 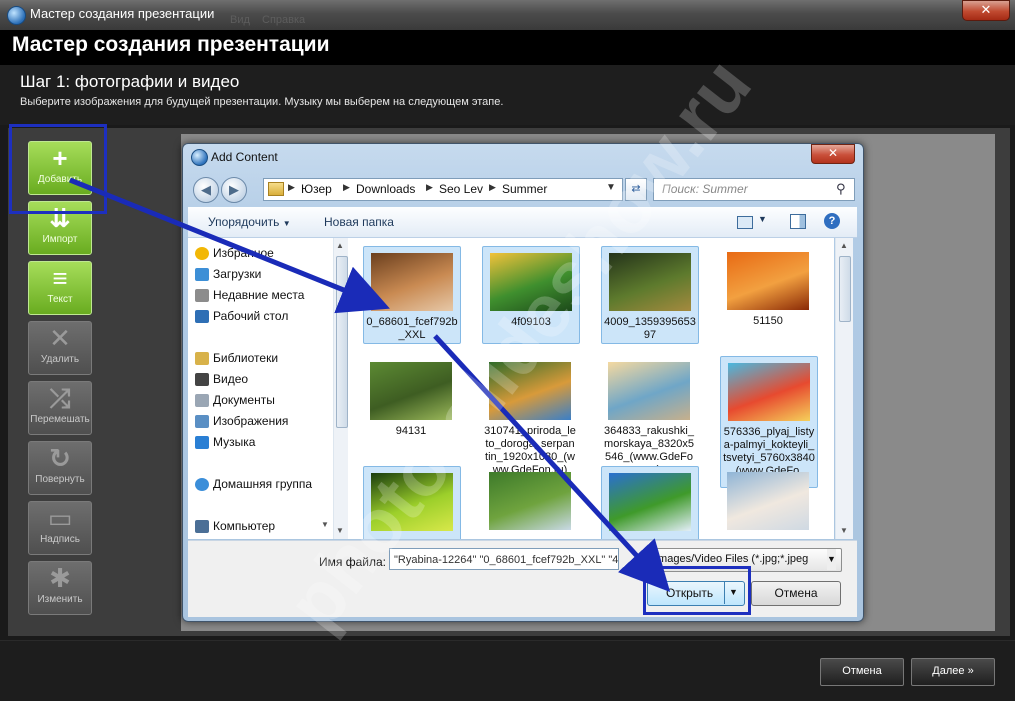 What do you see at coordinates (524, 189) in the screenshot?
I see `breadcrumb-summer: Summer` at bounding box center [524, 189].